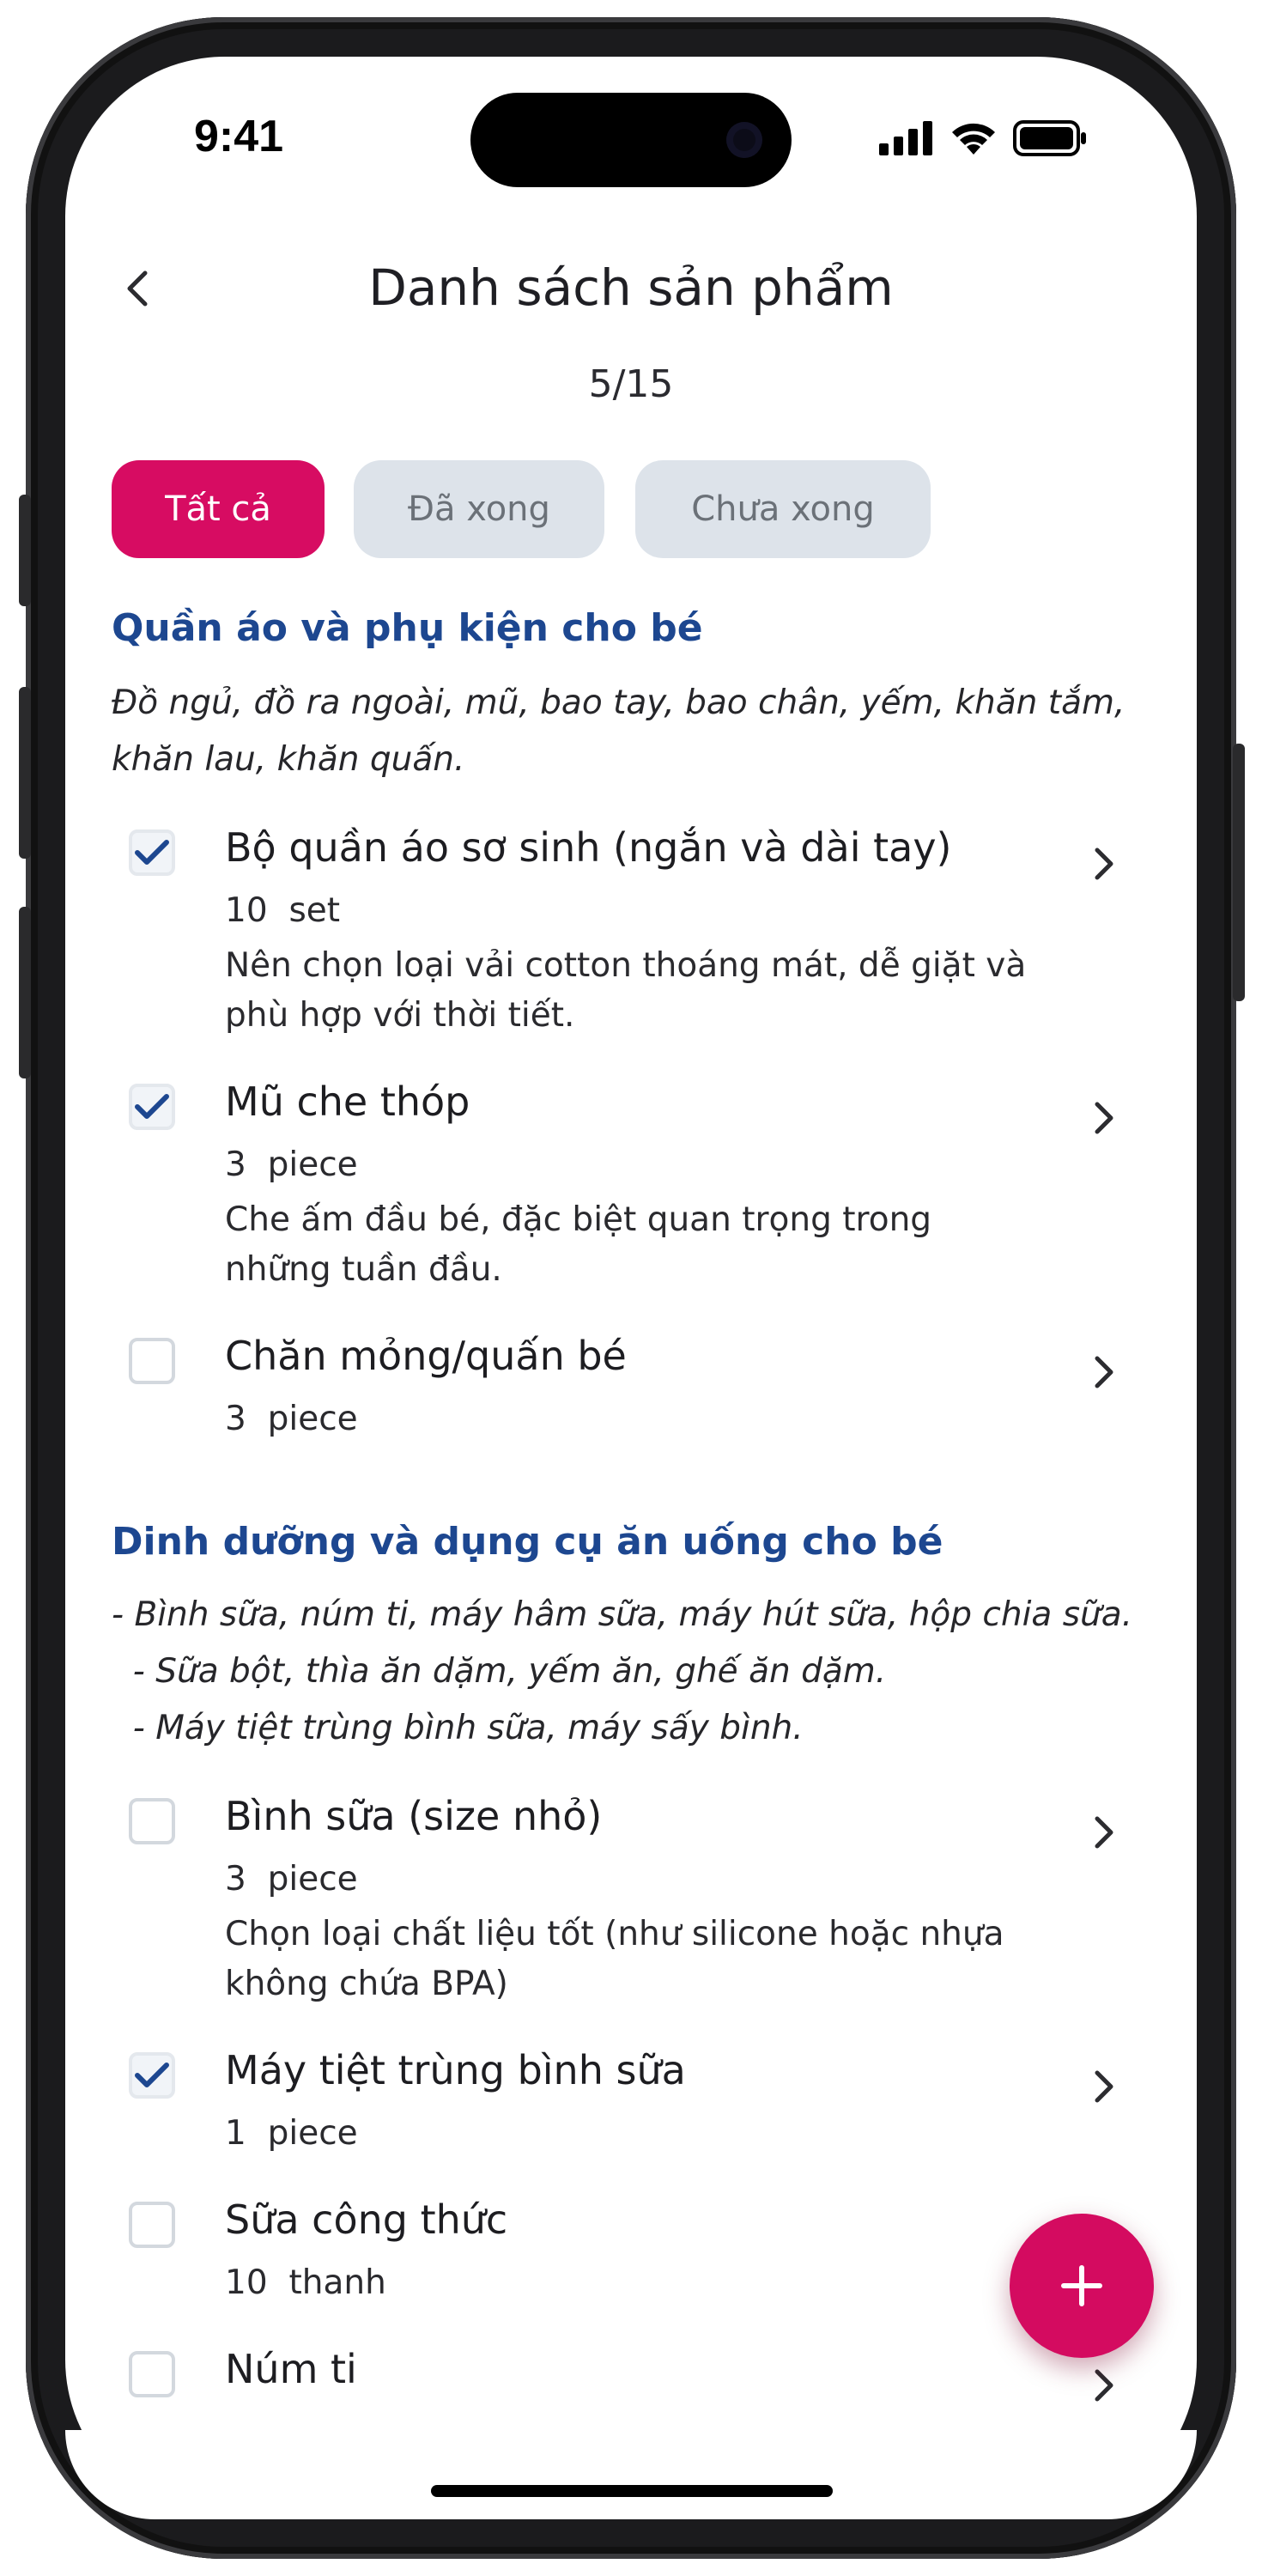 This screenshot has width=1262, height=2576. I want to click on item-name: Sữa công thức, so click(366, 2219).